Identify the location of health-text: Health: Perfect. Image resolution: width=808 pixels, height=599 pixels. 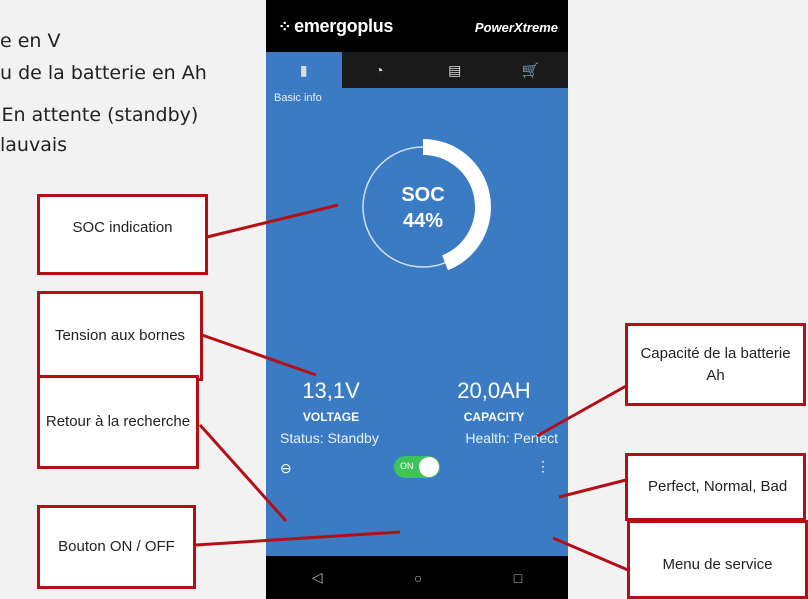
(511, 438).